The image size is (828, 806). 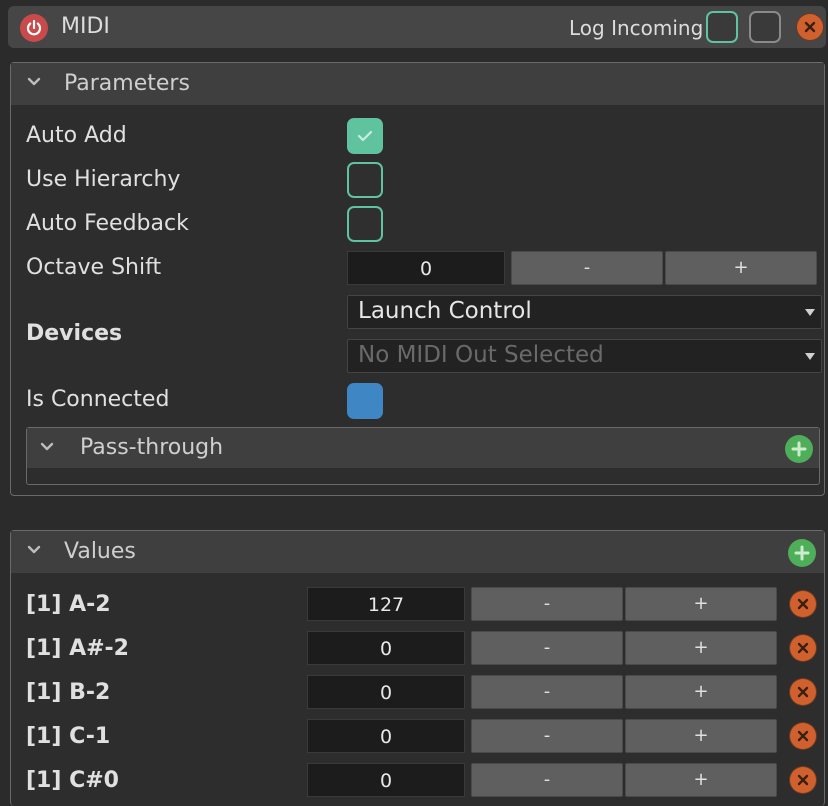 I want to click on octave-shift-increment-button: +, so click(x=741, y=268).